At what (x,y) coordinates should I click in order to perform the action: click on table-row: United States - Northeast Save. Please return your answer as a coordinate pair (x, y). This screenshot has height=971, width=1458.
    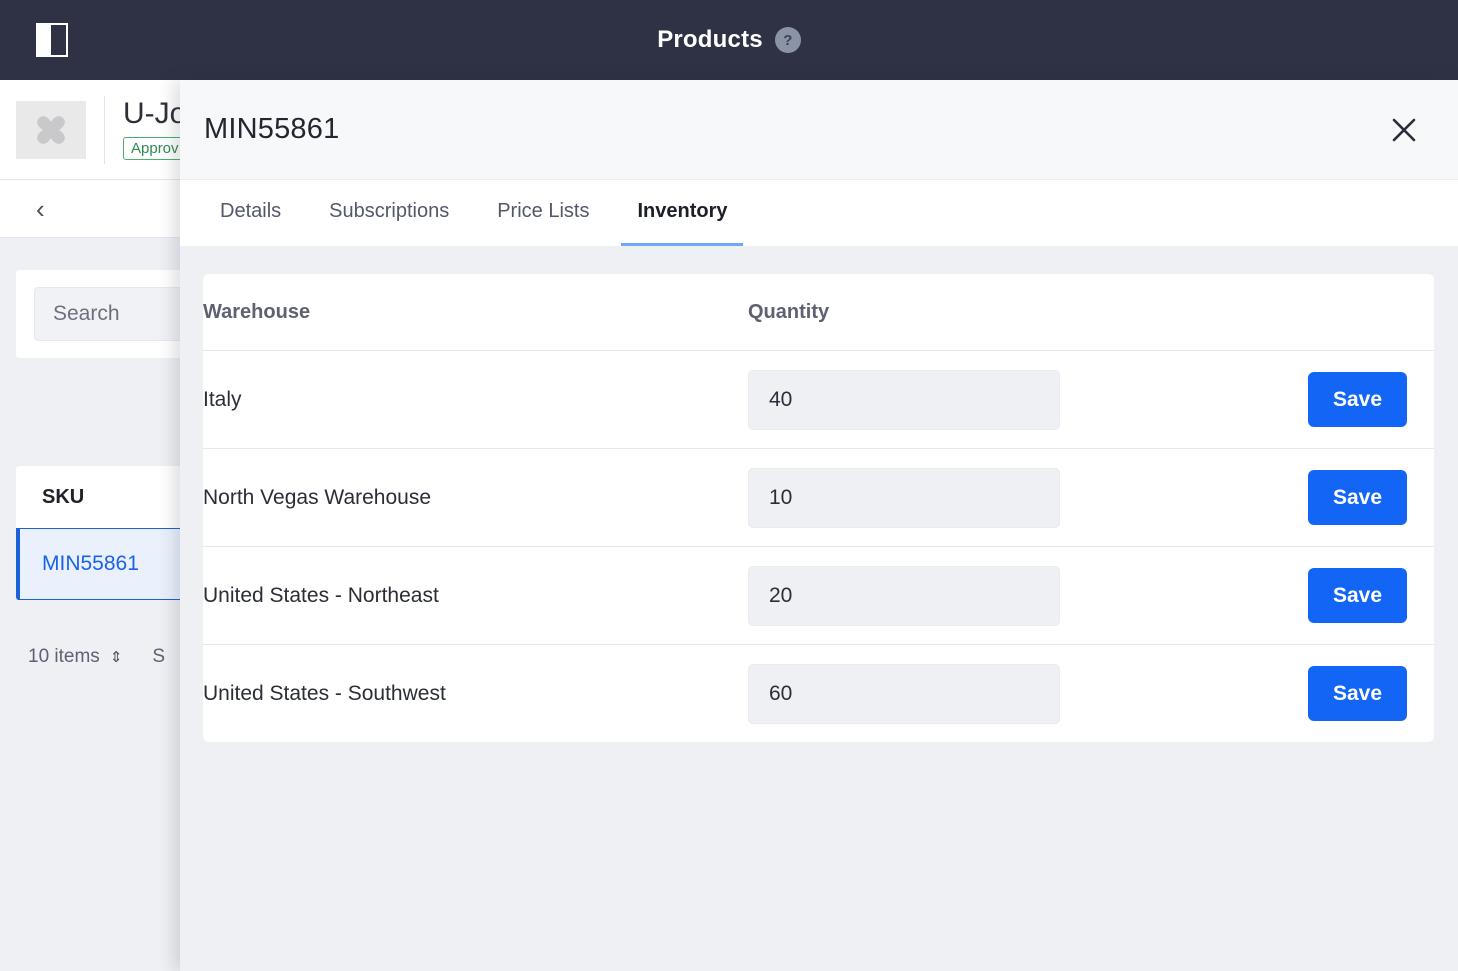
    Looking at the image, I should click on (818, 595).